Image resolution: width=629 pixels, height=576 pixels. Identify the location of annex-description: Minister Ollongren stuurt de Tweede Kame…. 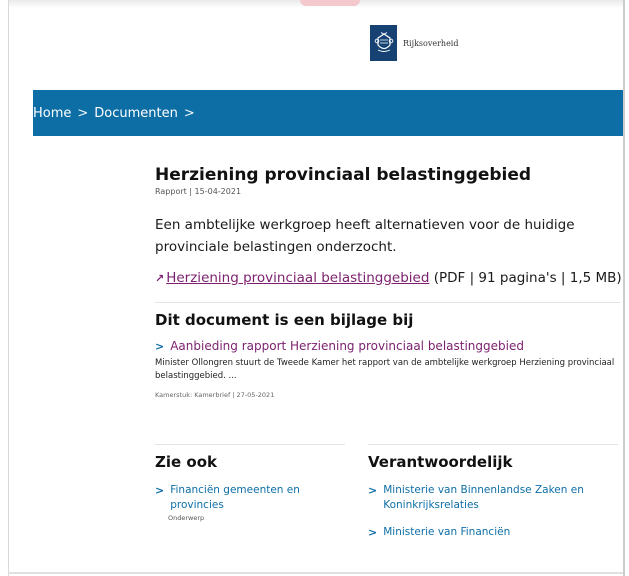
(385, 369).